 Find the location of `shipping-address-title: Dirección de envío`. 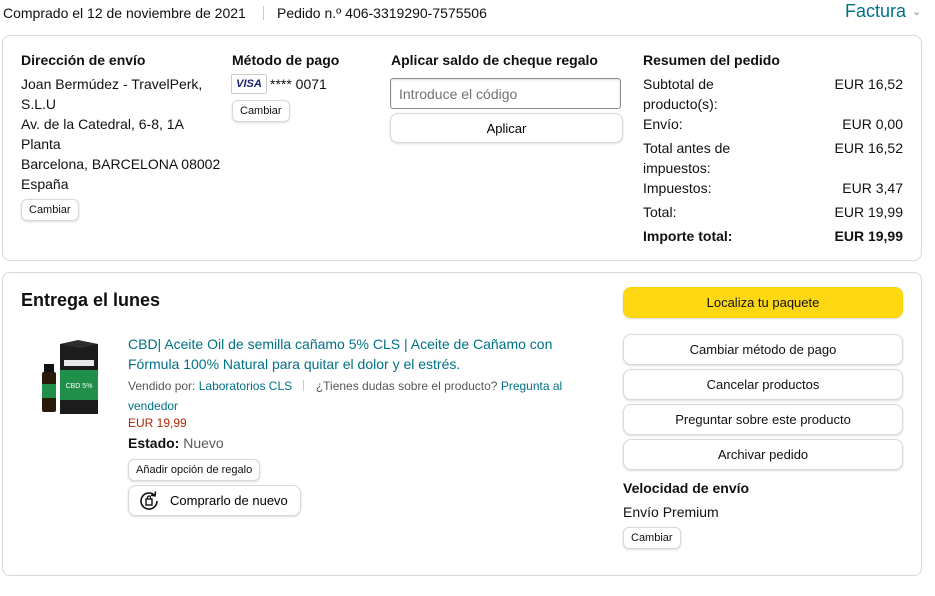

shipping-address-title: Dirección de envío is located at coordinates (83, 60).